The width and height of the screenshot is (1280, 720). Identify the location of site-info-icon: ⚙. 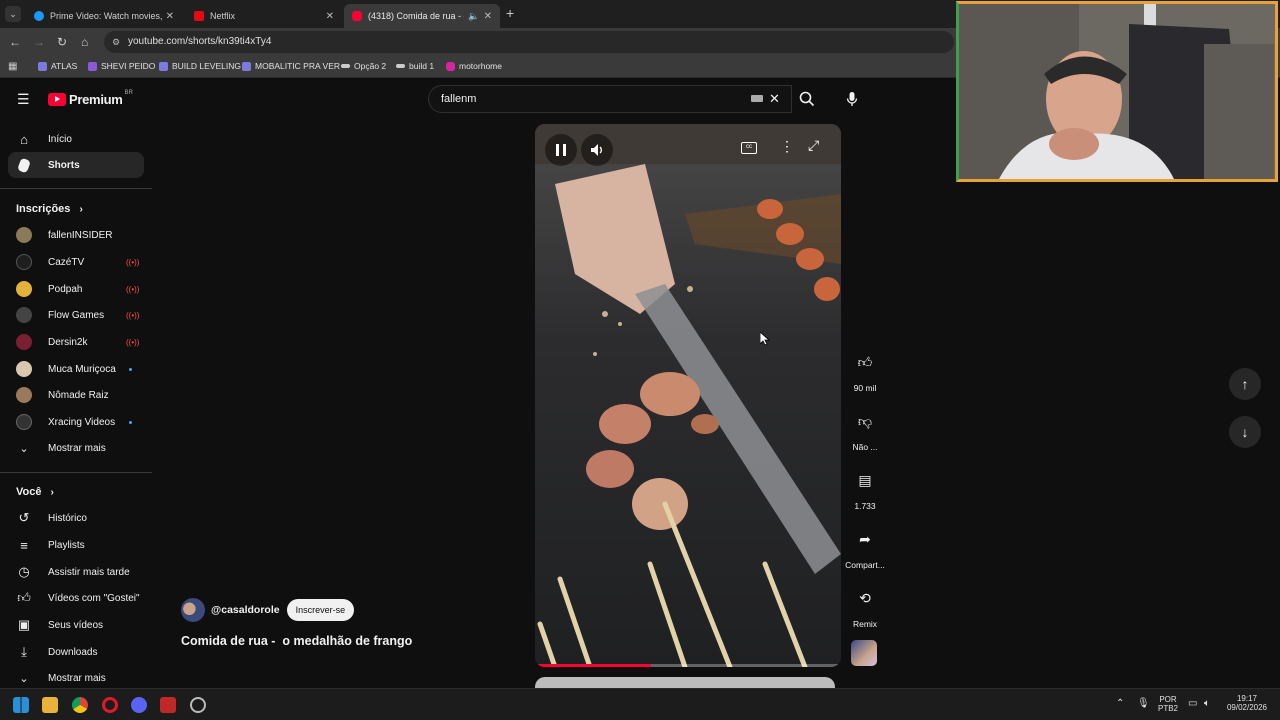
(116, 42).